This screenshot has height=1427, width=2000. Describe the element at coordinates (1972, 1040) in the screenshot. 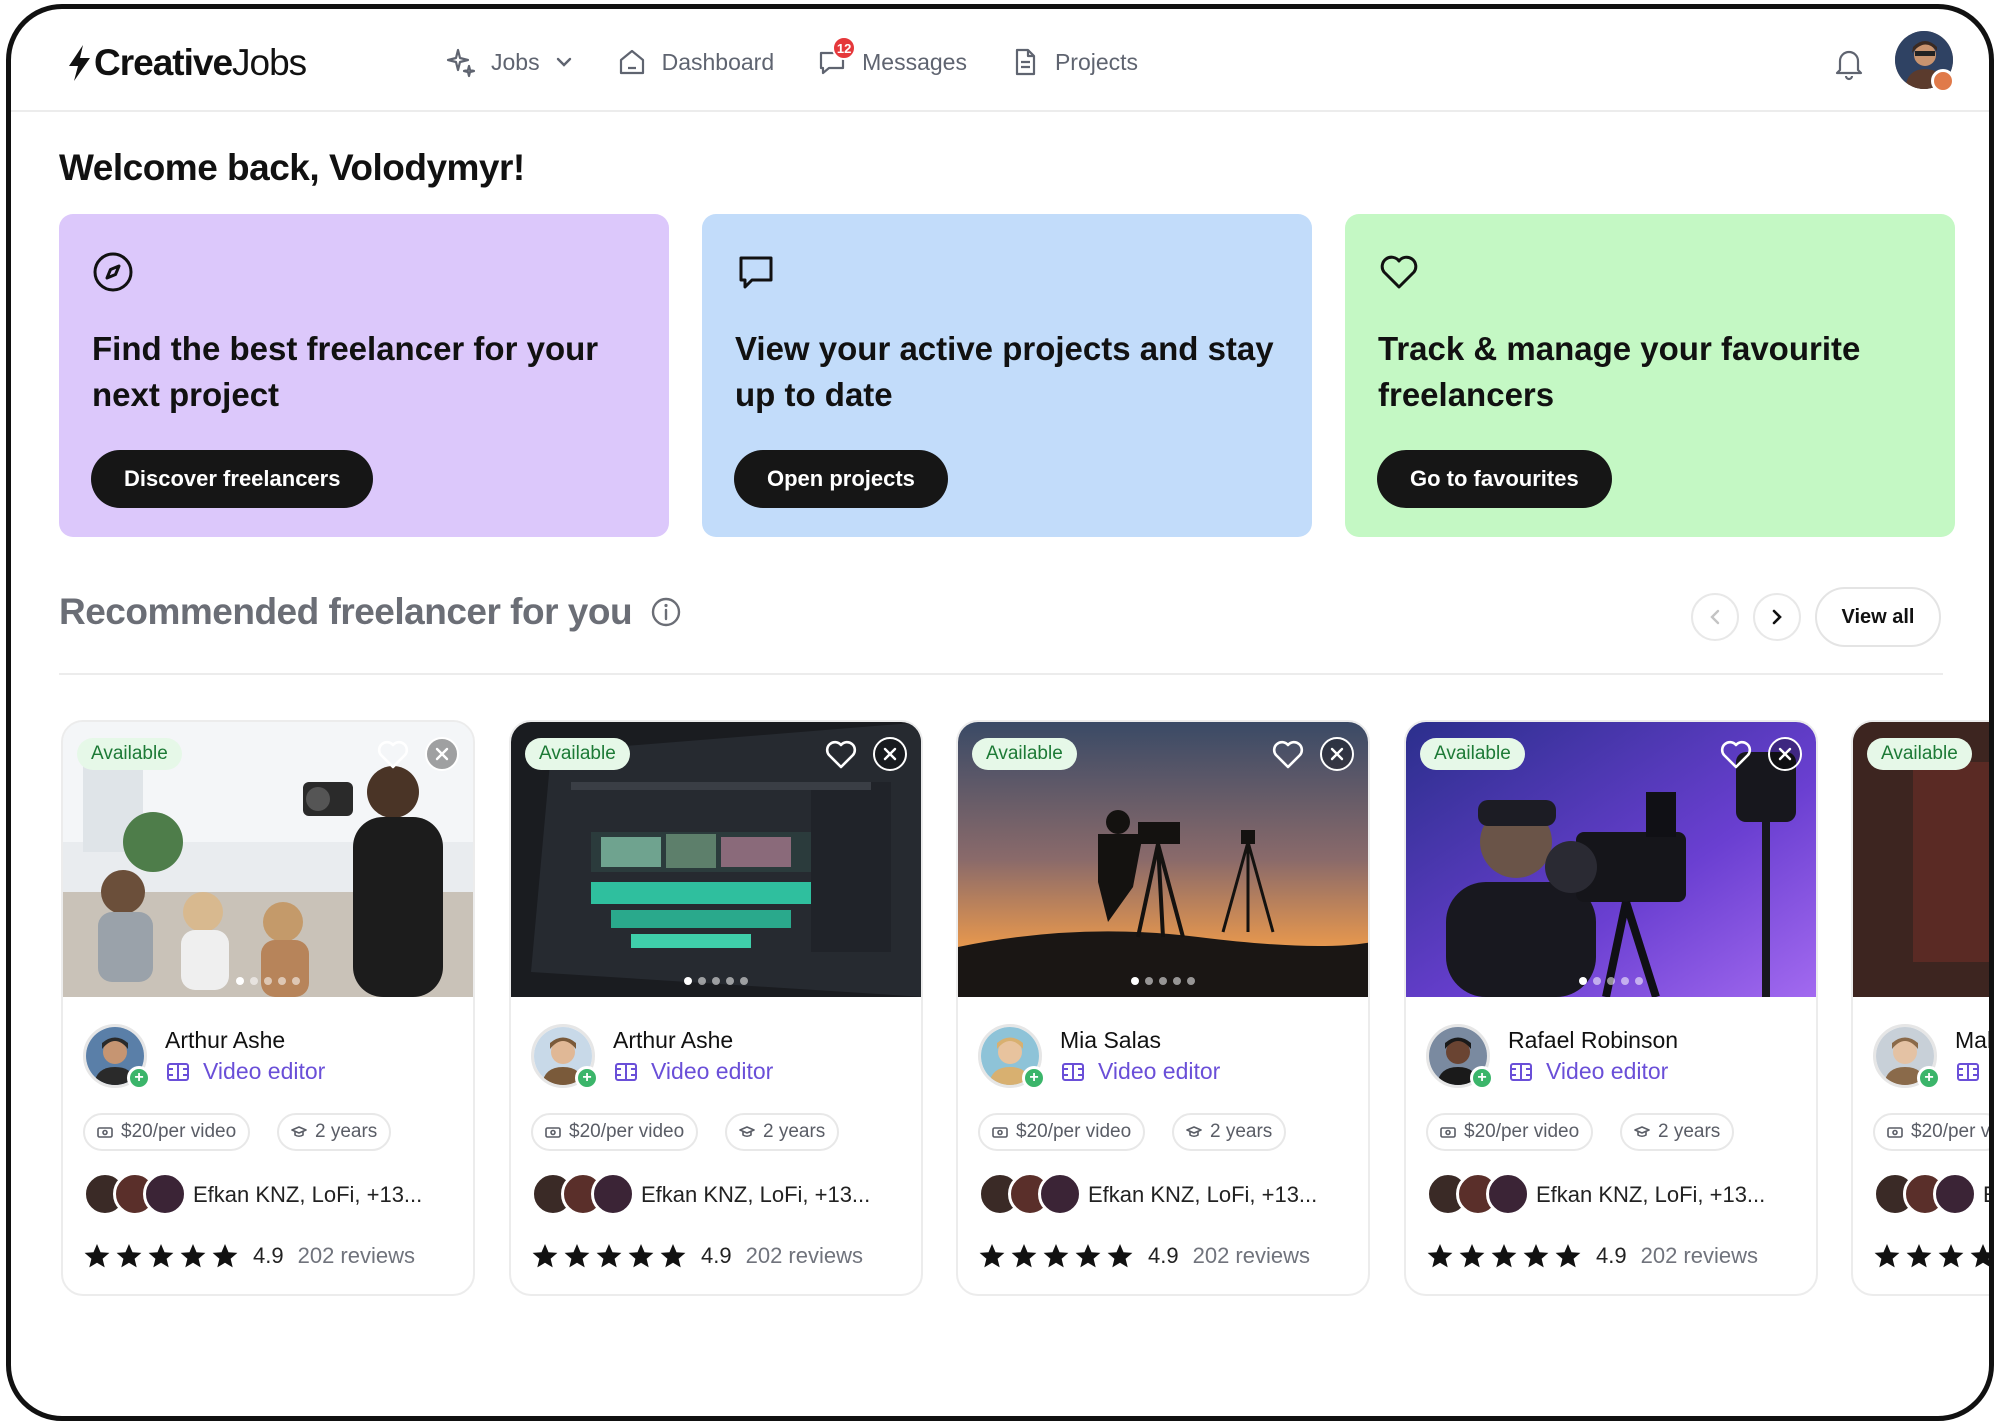

I see `freelancer-name: Mak` at that location.